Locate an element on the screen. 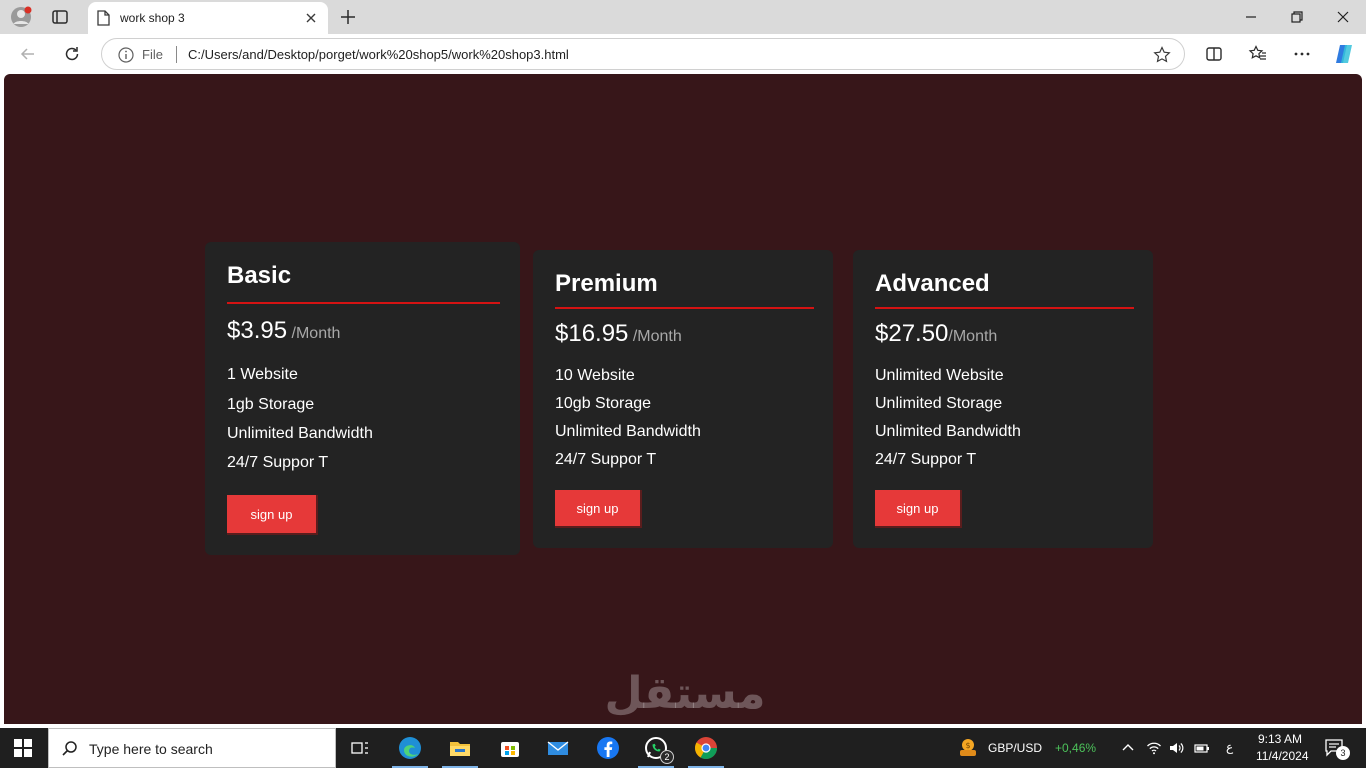 This screenshot has height=768, width=1366. notification-count: 3 is located at coordinates (1343, 753).